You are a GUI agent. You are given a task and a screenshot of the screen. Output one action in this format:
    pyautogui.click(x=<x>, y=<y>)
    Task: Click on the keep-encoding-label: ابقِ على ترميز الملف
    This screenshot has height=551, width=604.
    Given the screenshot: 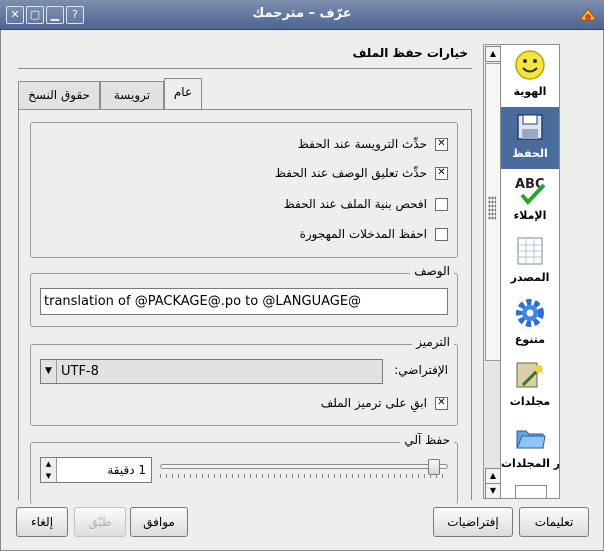 What is the action you would take?
    pyautogui.click(x=373, y=403)
    